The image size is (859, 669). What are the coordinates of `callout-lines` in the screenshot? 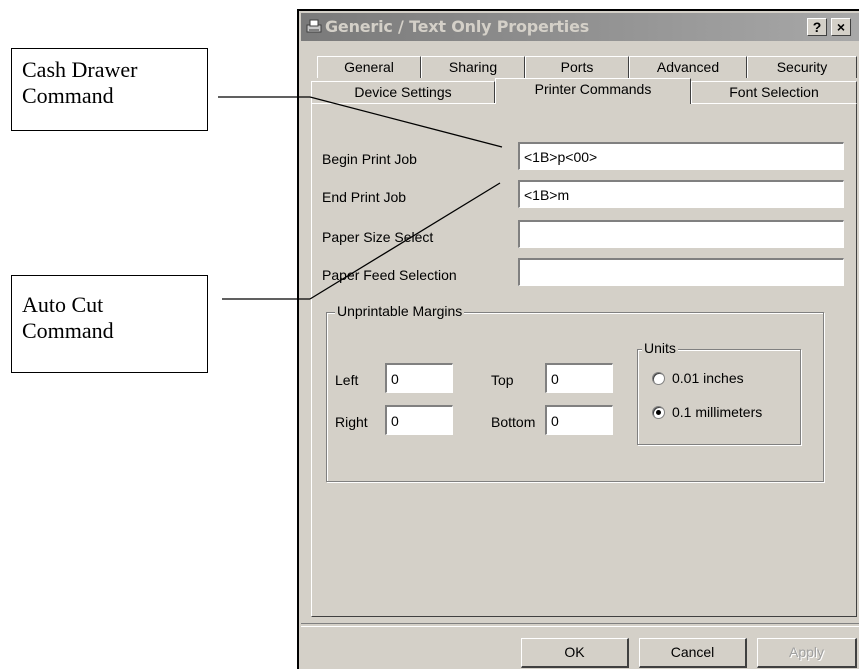 It's located at (360, 198).